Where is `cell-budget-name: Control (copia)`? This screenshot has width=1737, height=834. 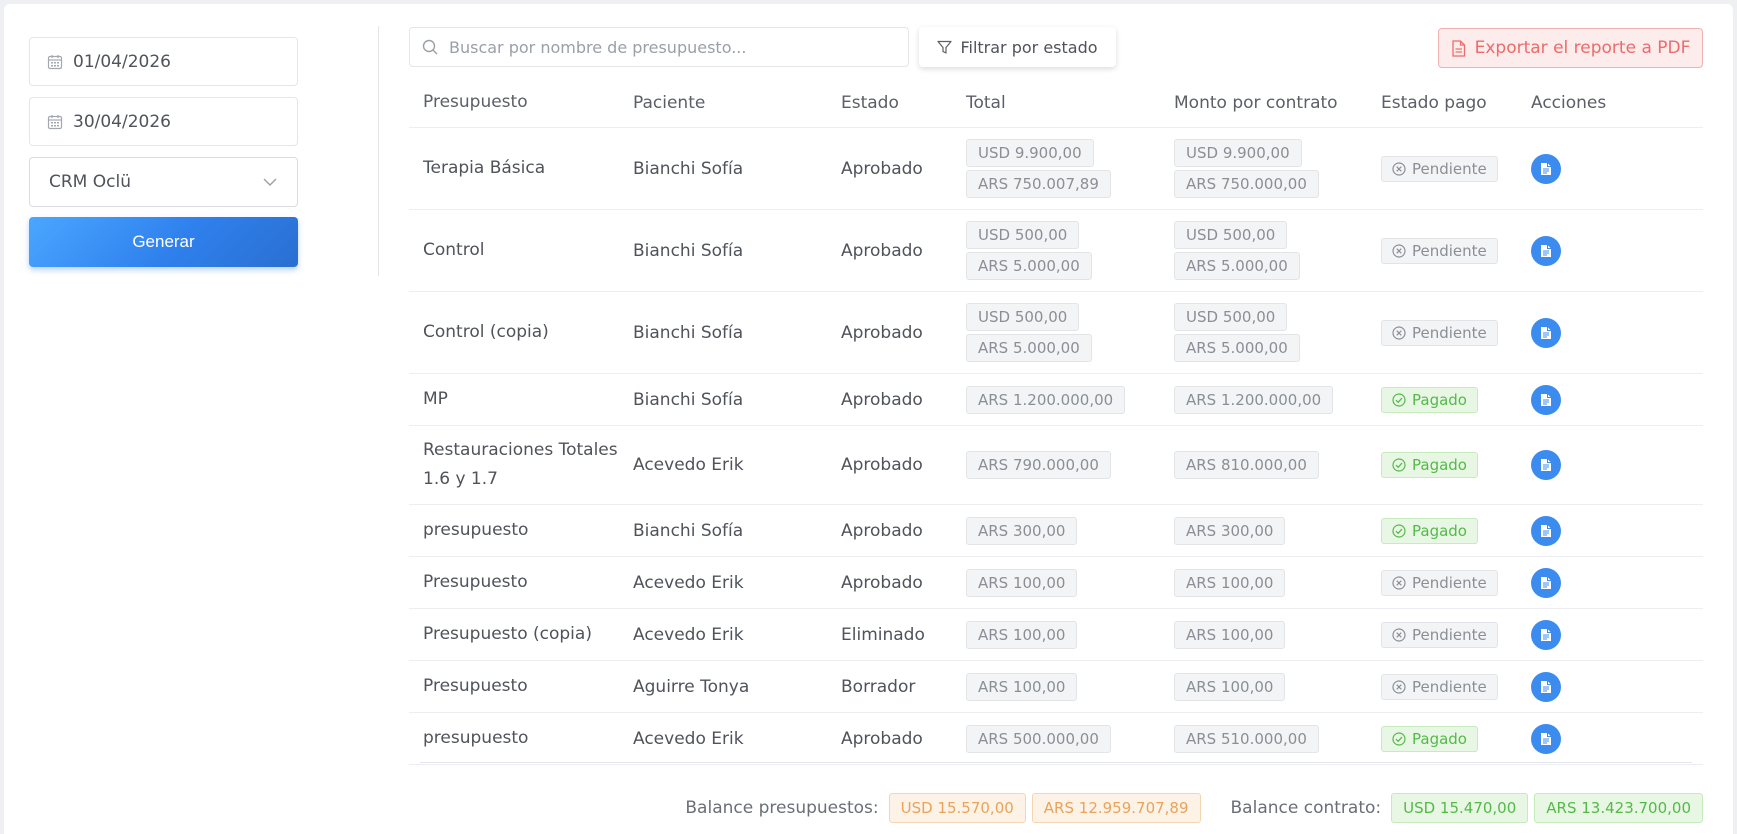 cell-budget-name: Control (copia) is located at coordinates (514, 332).